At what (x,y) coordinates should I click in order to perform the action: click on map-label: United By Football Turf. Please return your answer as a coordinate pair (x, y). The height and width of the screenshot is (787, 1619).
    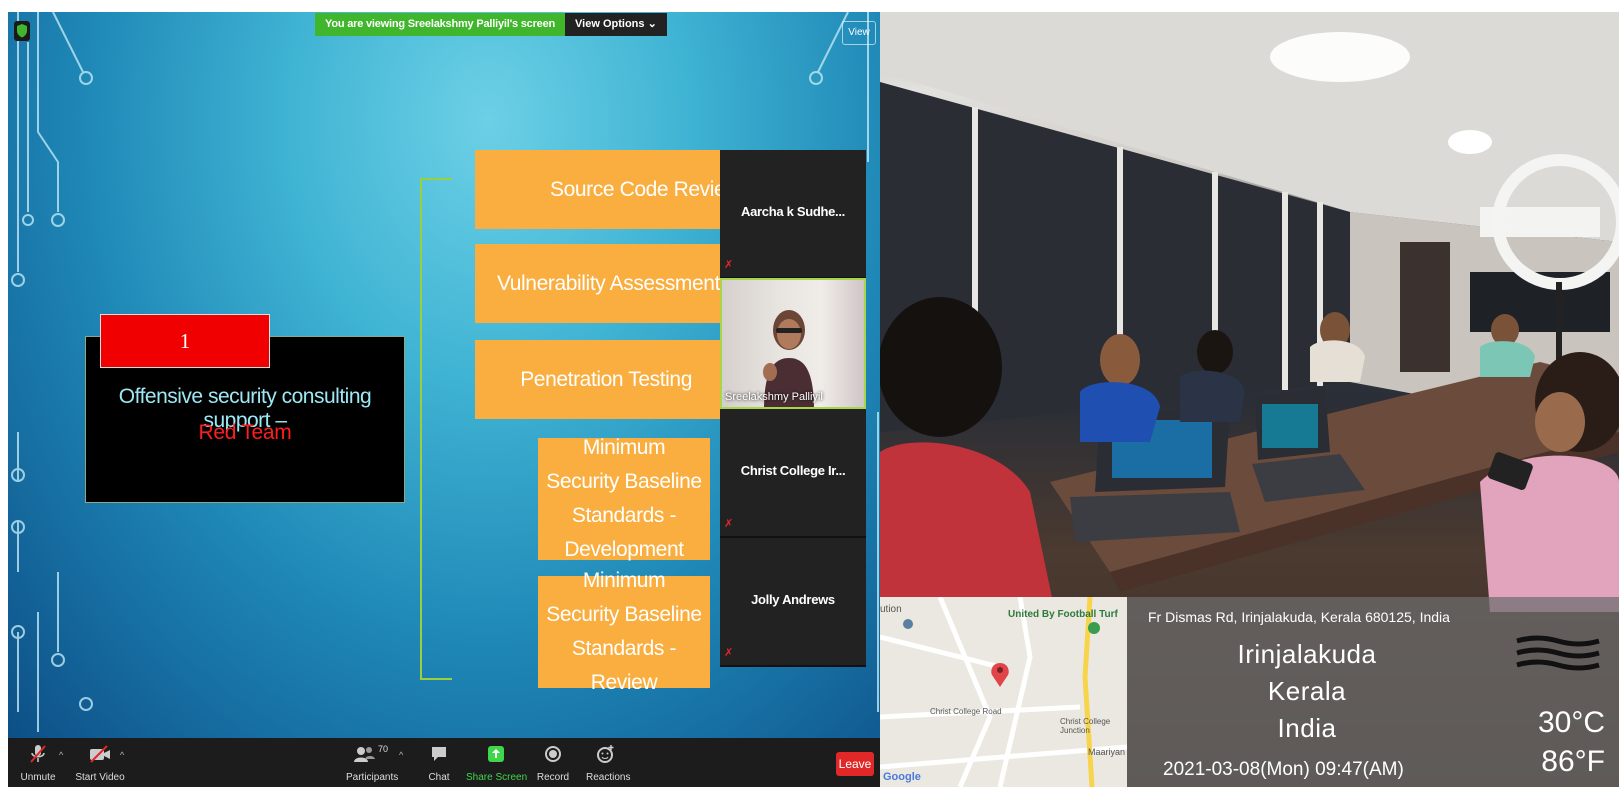
    Looking at the image, I should click on (1063, 614).